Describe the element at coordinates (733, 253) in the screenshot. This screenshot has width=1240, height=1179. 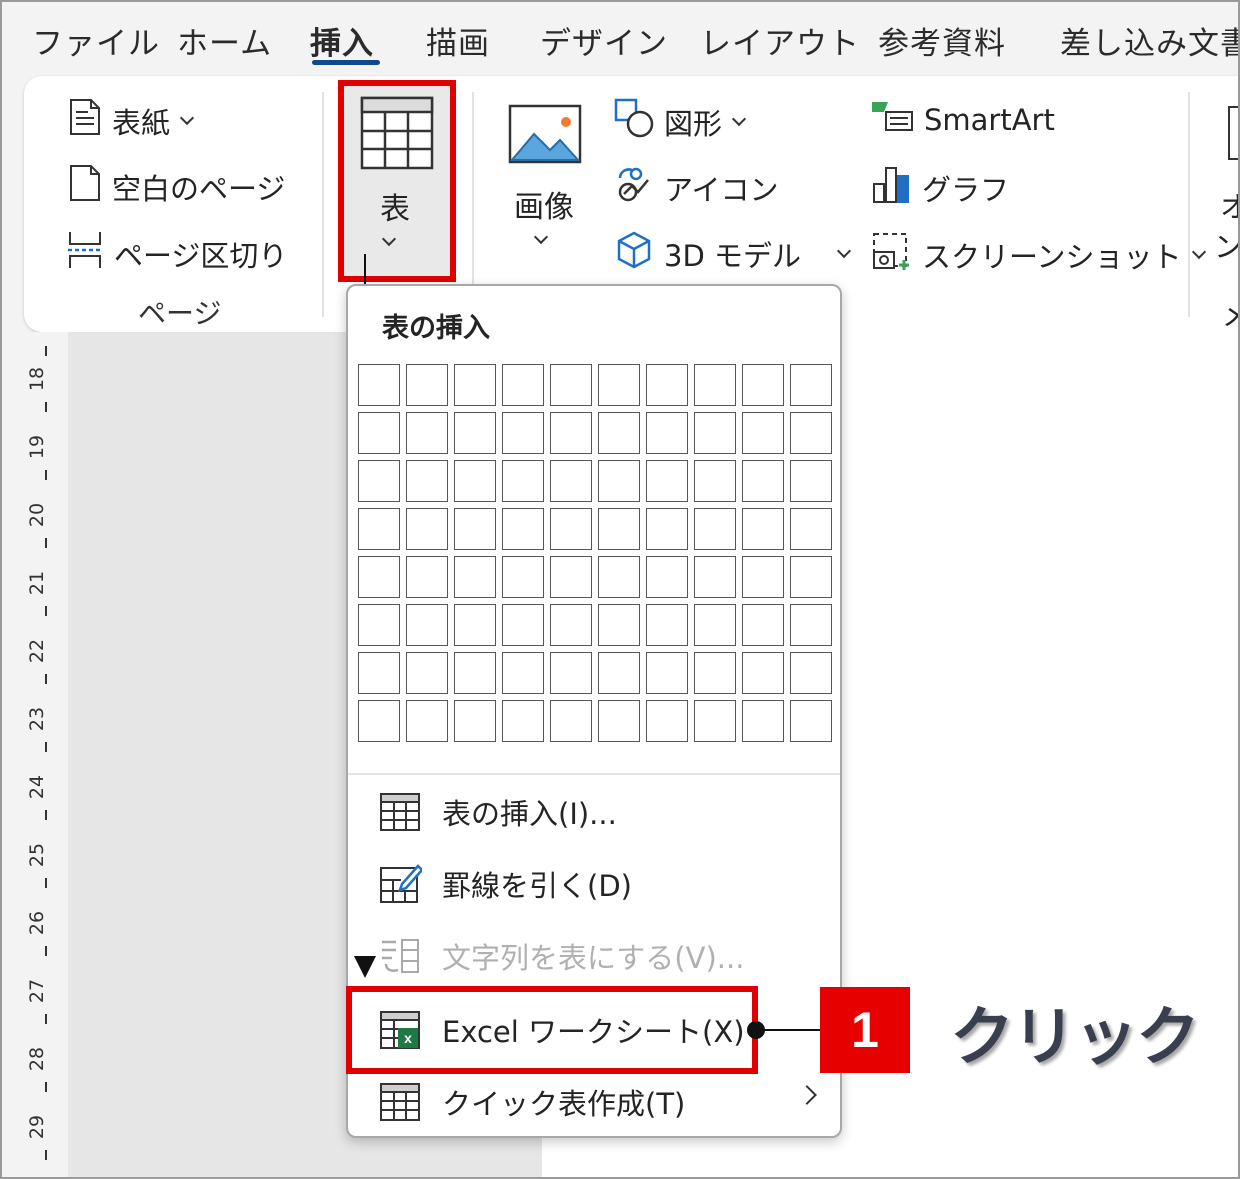
I see `3d-models-button: 3D モデル` at that location.